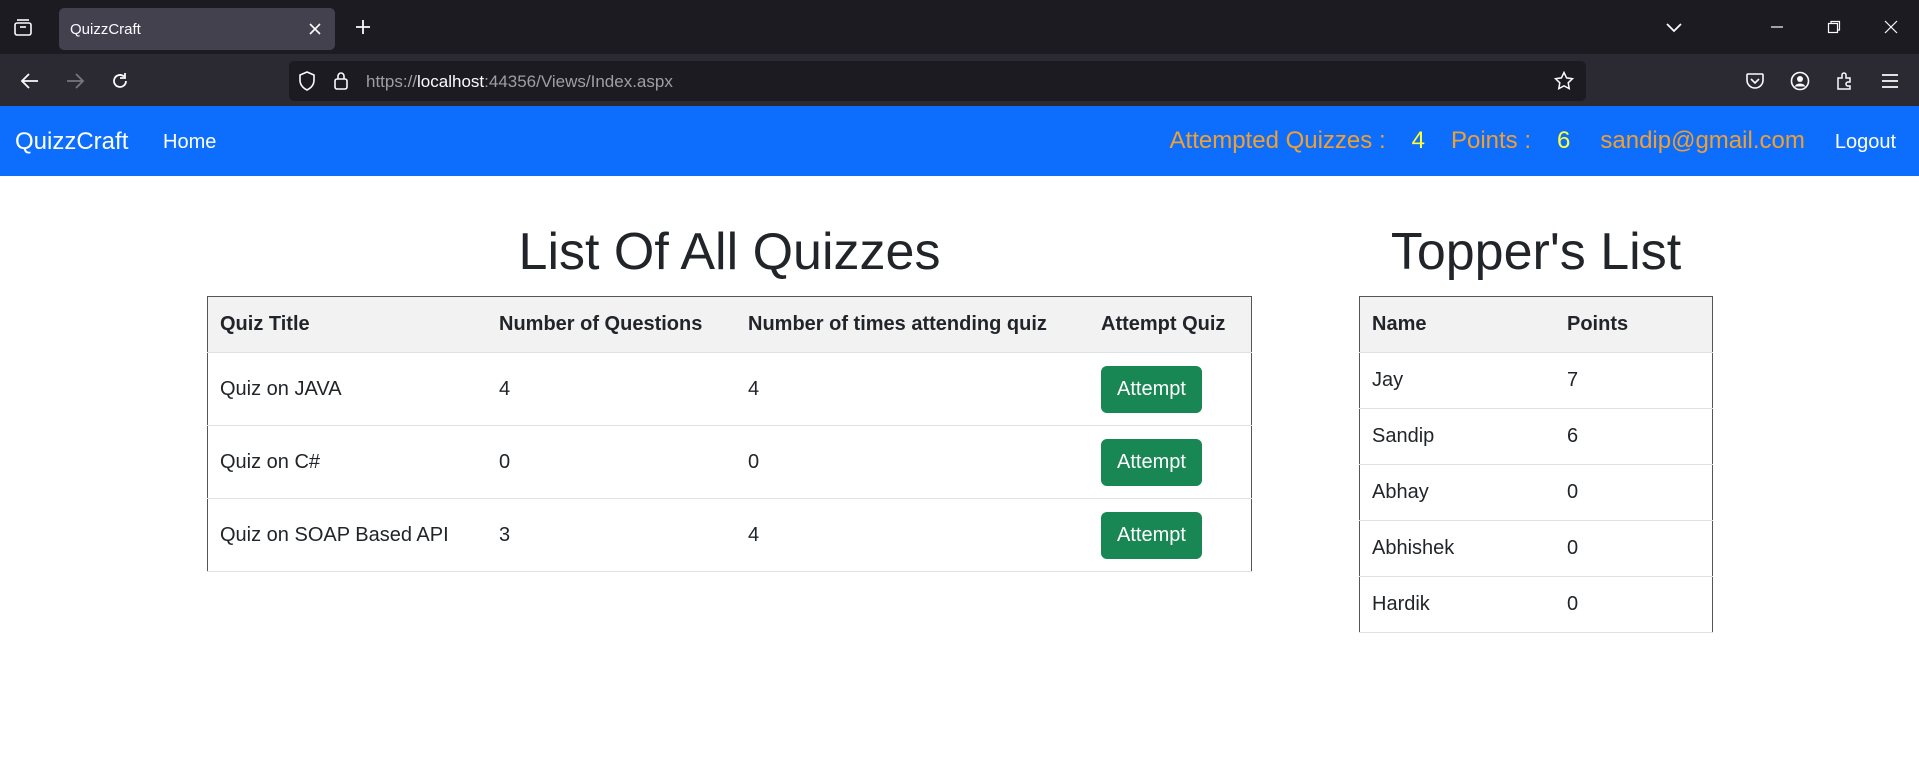 This screenshot has width=1919, height=772. What do you see at coordinates (1755, 81) in the screenshot?
I see `pocket-icon` at bounding box center [1755, 81].